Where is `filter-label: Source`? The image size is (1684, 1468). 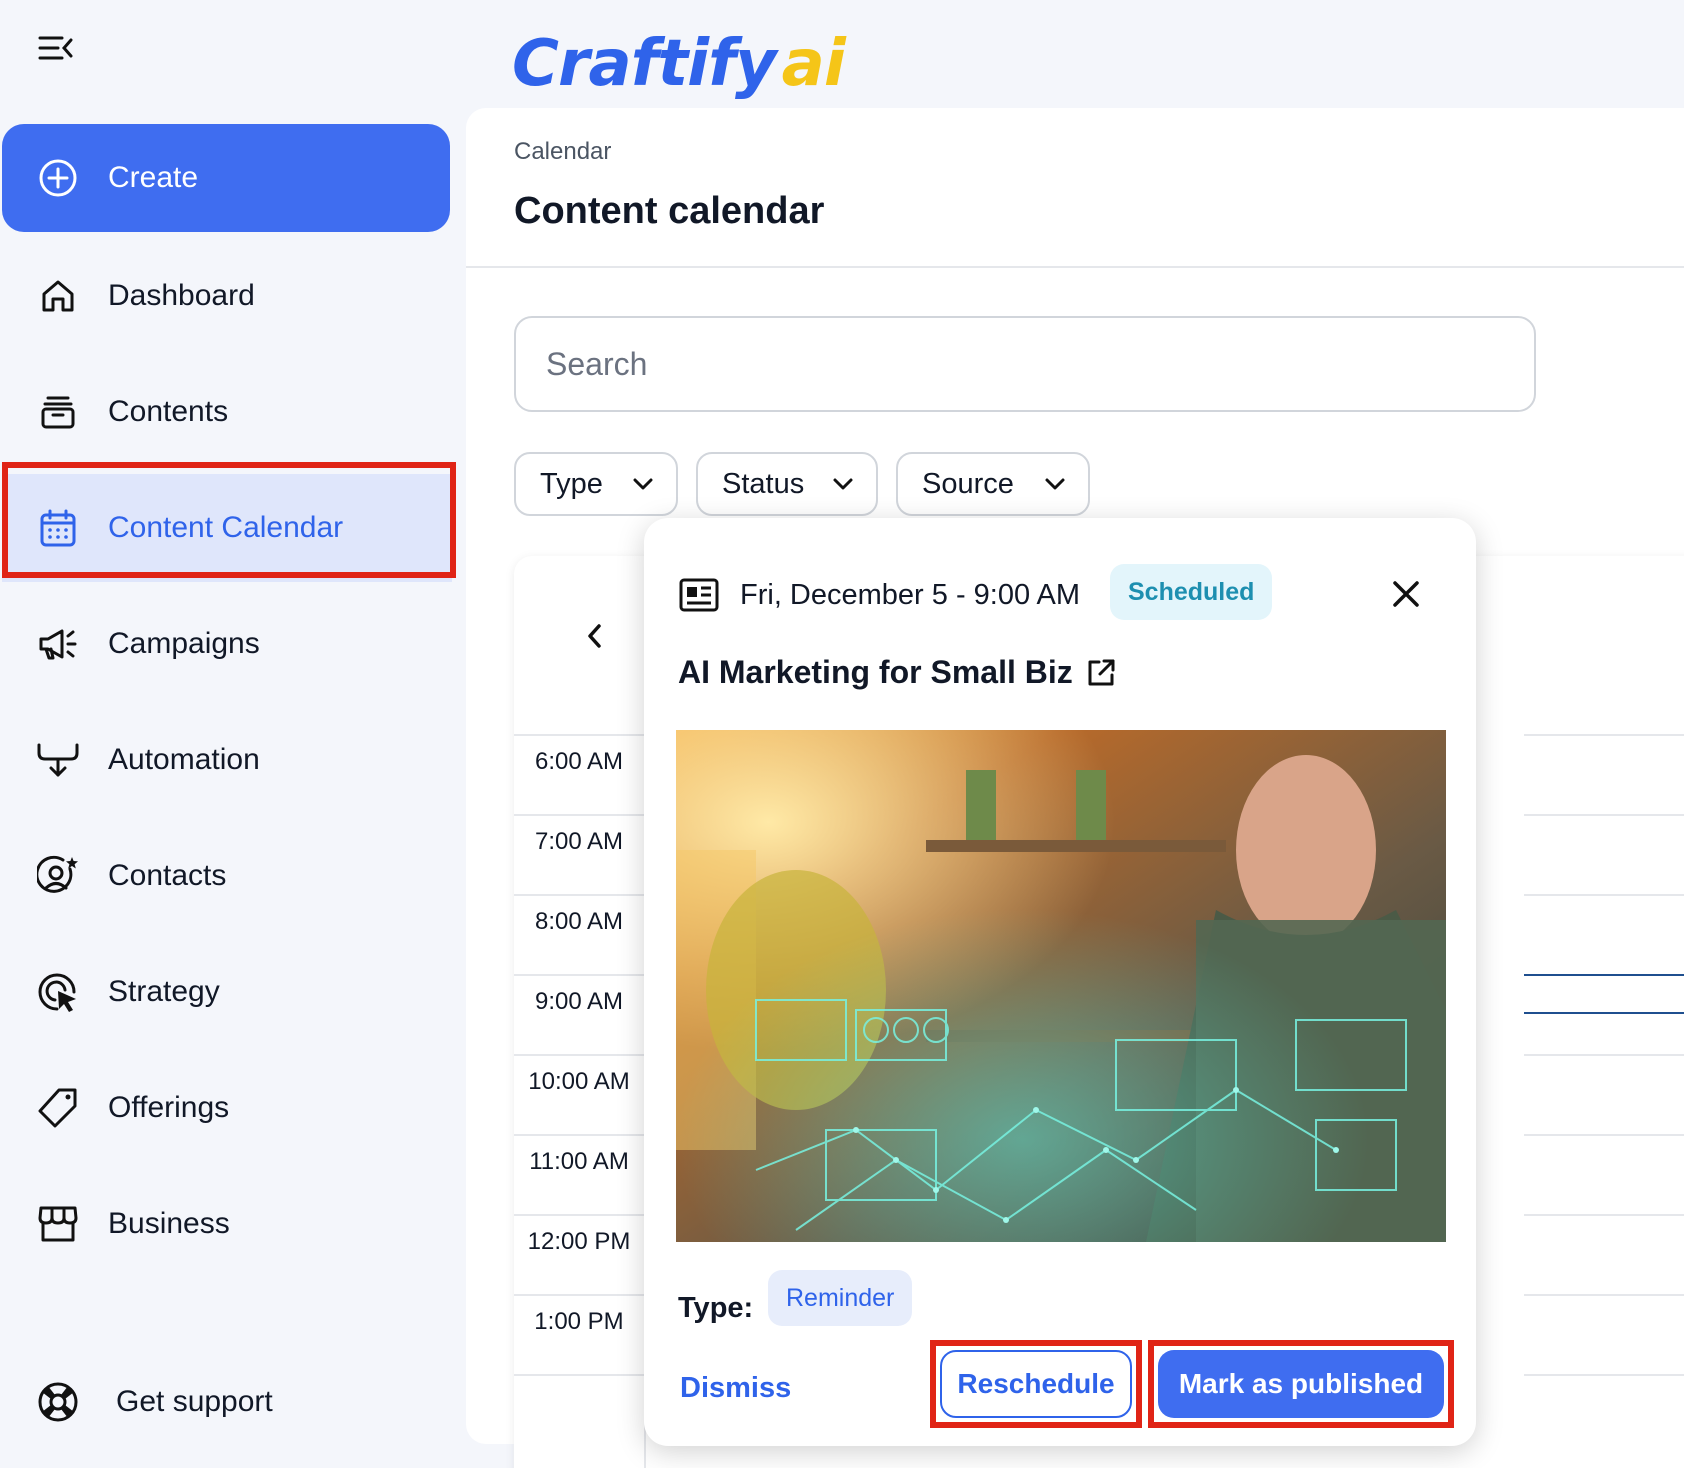 filter-label: Source is located at coordinates (968, 483).